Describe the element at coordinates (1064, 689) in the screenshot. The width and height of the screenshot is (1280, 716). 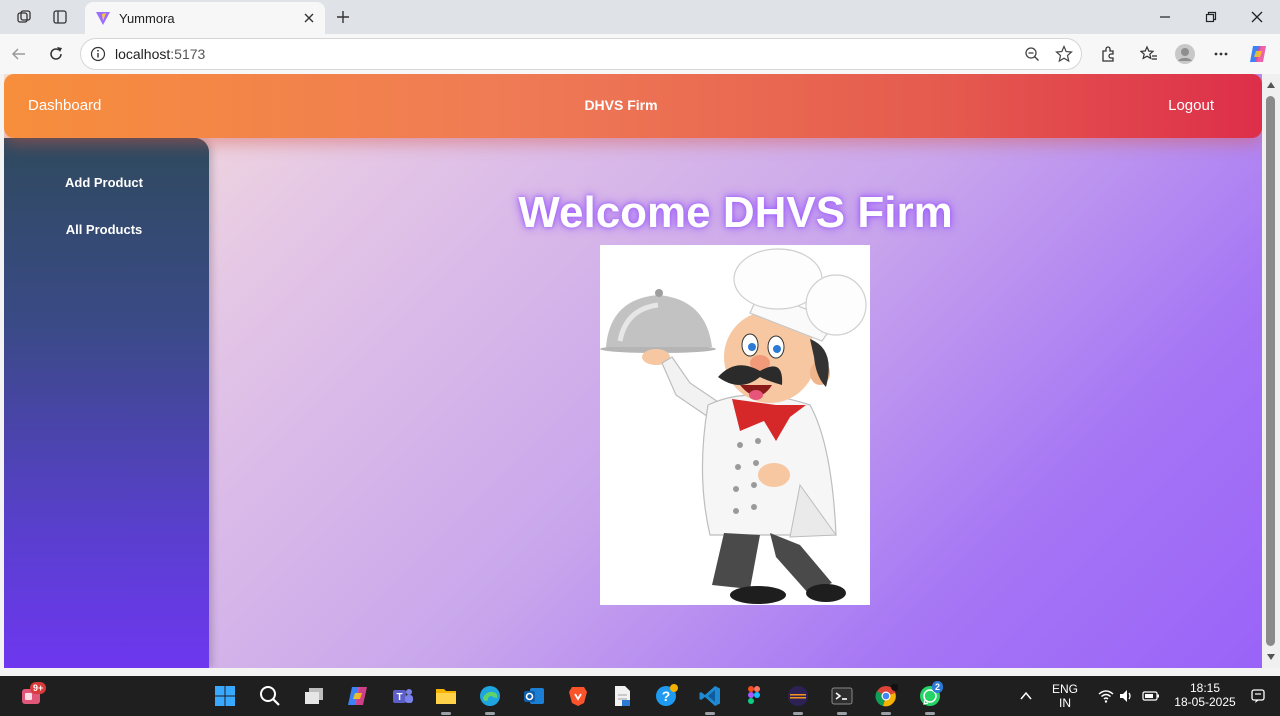
I see `language-code: ENG` at that location.